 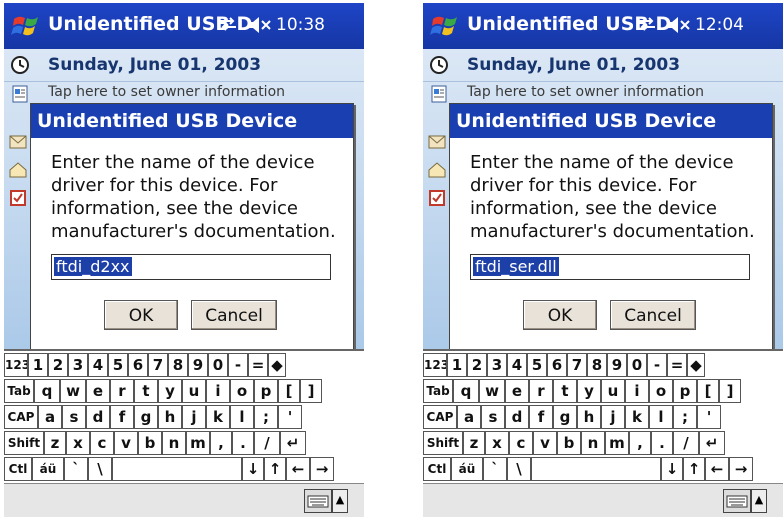 I want to click on key: áü, so click(x=48, y=469).